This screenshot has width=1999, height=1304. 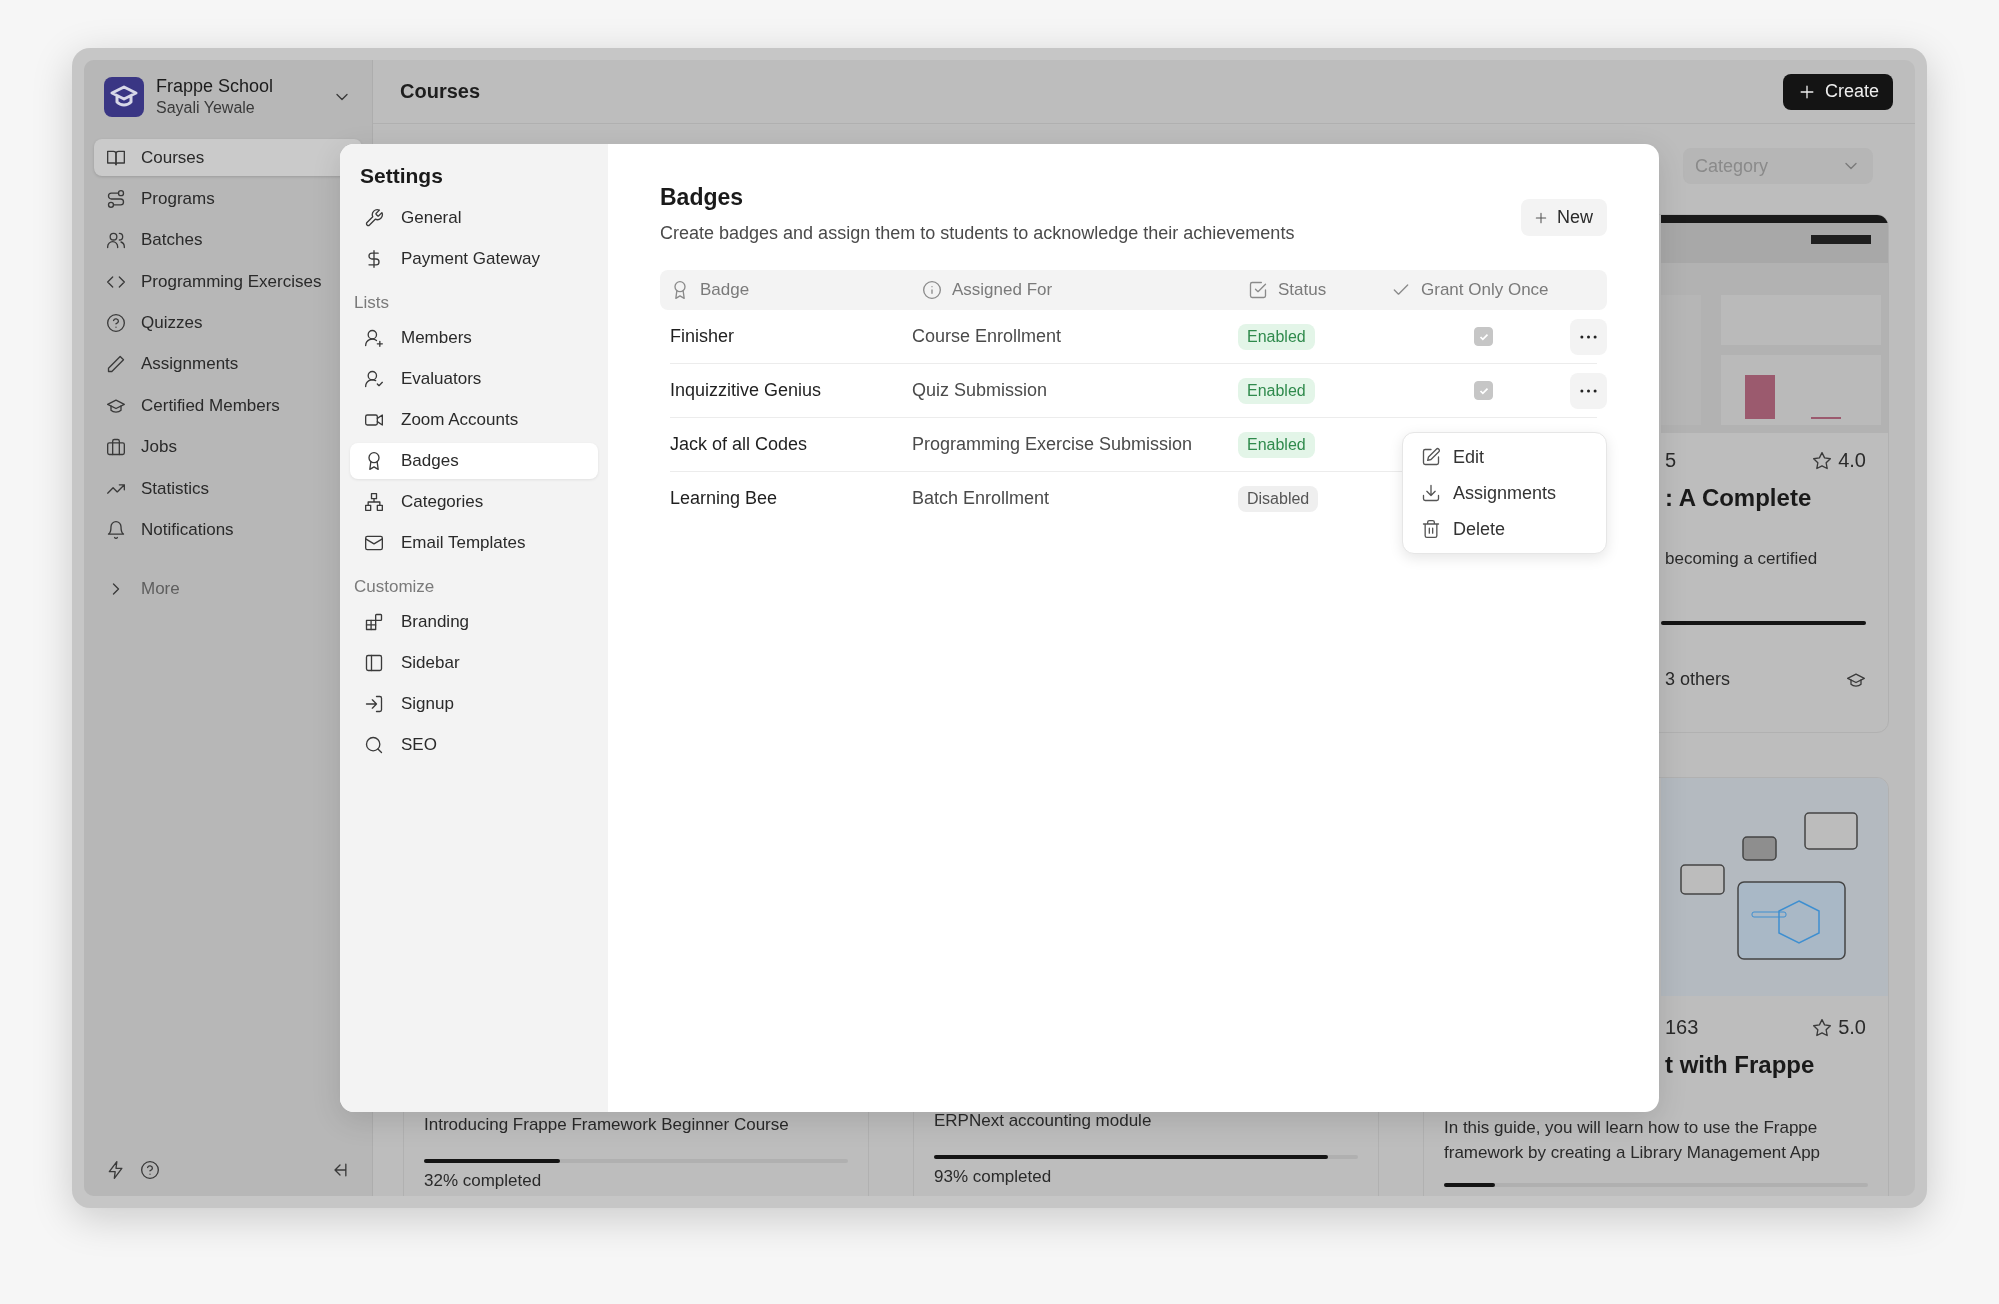 What do you see at coordinates (206, 108) in the screenshot?
I see `user-name: Sayali Yewale` at bounding box center [206, 108].